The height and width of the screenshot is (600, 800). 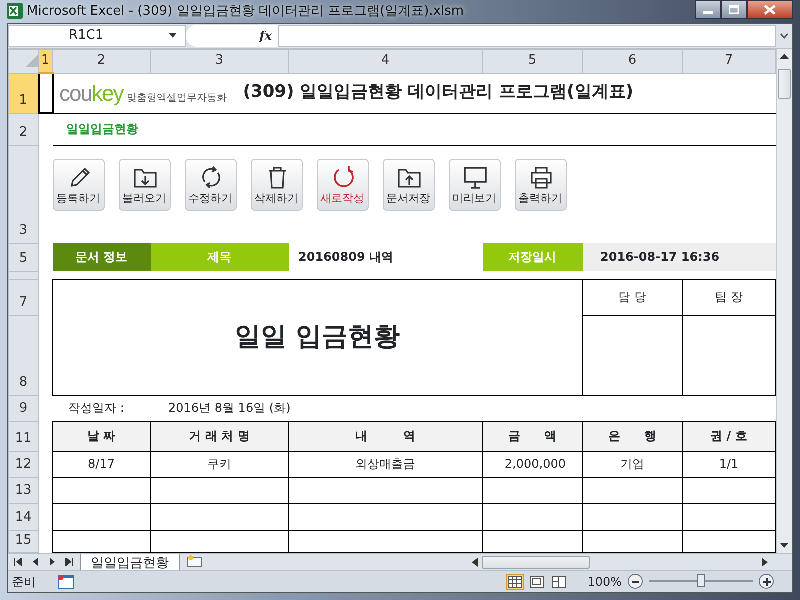 What do you see at coordinates (532, 257) in the screenshot?
I see `info-label: 저장일시` at bounding box center [532, 257].